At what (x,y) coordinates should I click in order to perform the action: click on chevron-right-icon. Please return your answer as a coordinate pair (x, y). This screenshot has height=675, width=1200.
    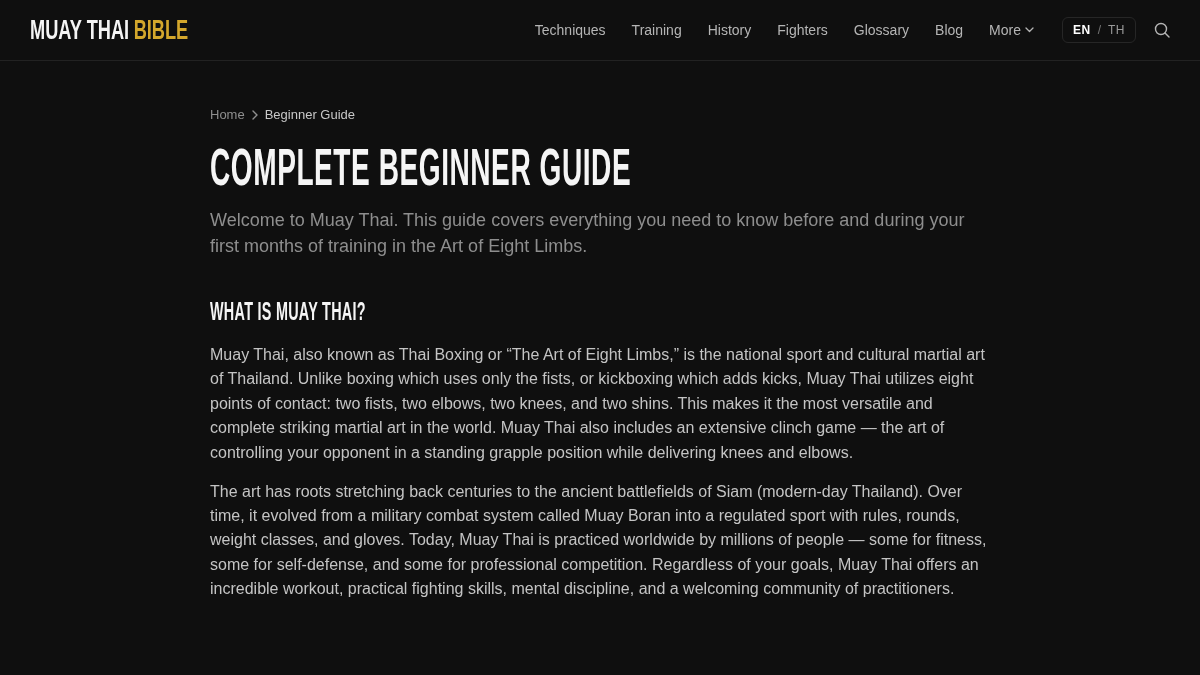
    Looking at the image, I should click on (254, 115).